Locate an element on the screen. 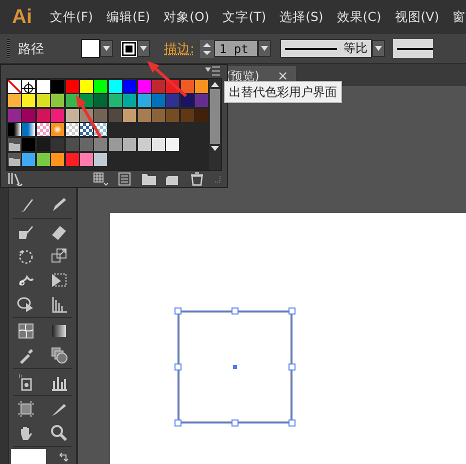 The width and height of the screenshot is (466, 464). swap-icon is located at coordinates (64, 458).